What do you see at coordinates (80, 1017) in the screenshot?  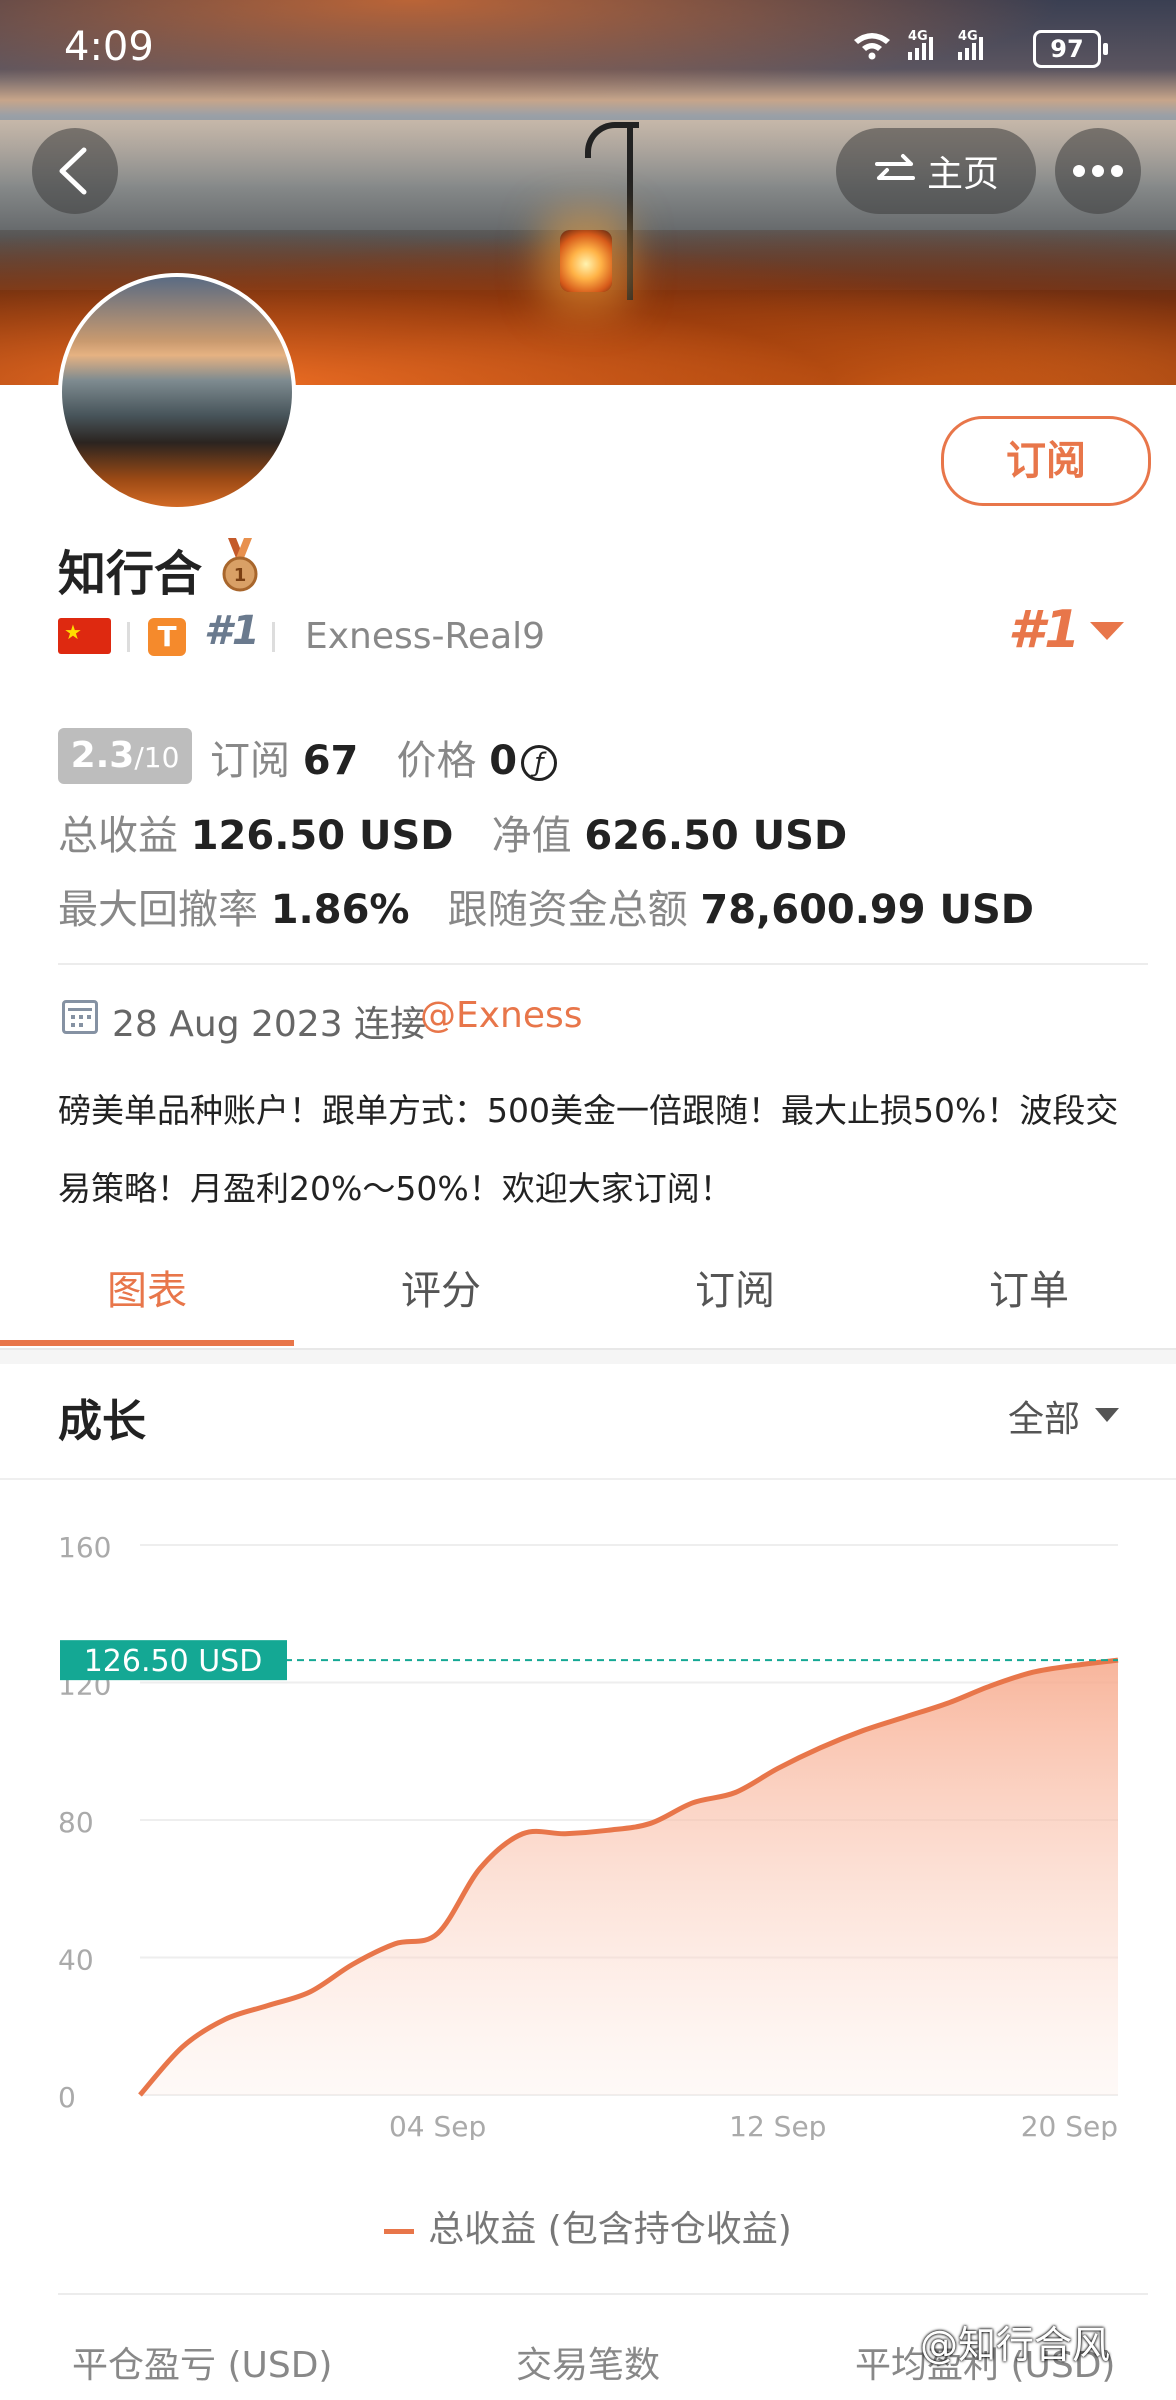 I see `calendar-icon` at bounding box center [80, 1017].